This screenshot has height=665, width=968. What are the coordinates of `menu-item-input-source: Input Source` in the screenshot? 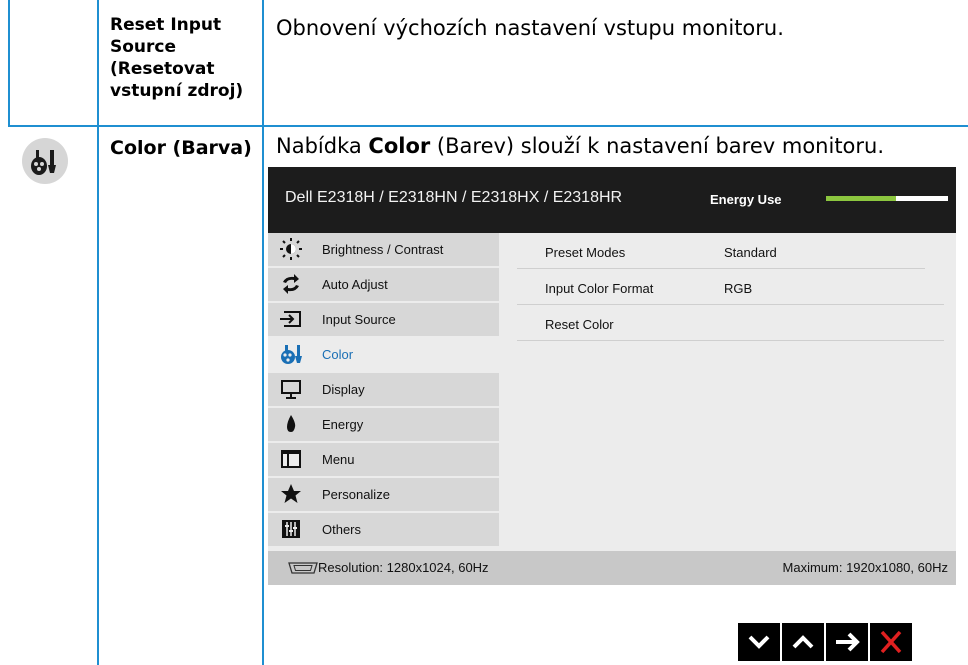 It's located at (383, 319).